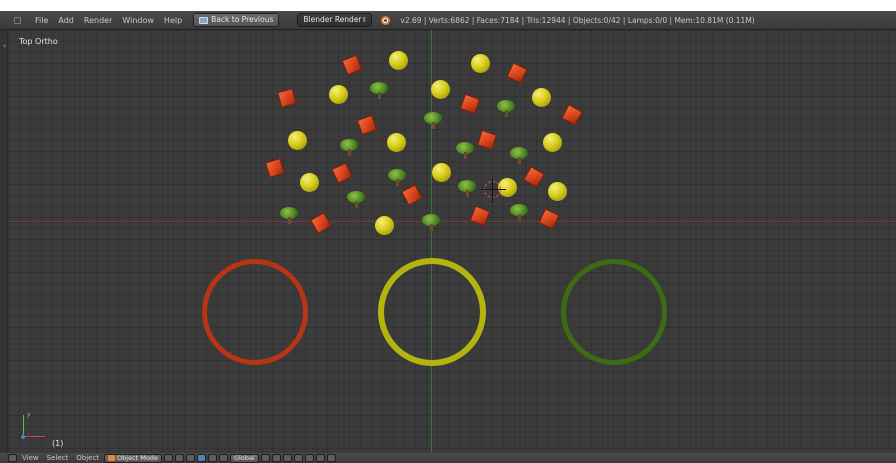 The image size is (896, 463). I want to click on x-axis-line, so click(452, 221).